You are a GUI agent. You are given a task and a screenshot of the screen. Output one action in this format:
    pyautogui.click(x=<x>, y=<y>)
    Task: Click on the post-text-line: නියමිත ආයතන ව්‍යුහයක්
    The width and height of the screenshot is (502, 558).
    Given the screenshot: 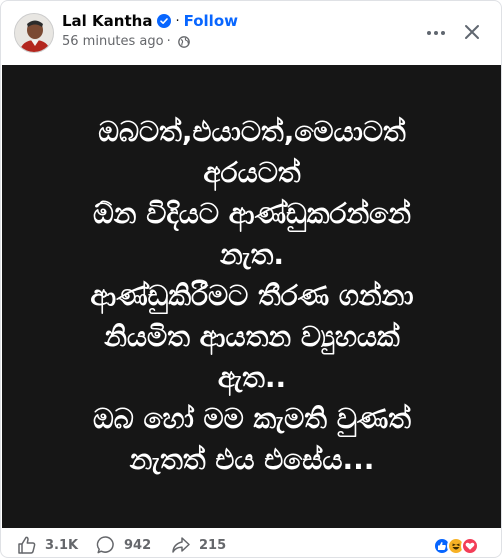 What is the action you would take?
    pyautogui.click(x=252, y=336)
    